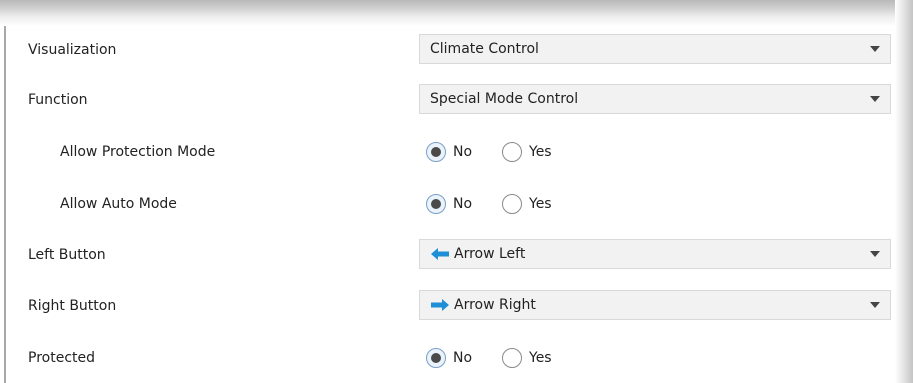 Image resolution: width=913 pixels, height=383 pixels. What do you see at coordinates (655, 49) in the screenshot?
I see `visualization-dropdown: Climate Control` at bounding box center [655, 49].